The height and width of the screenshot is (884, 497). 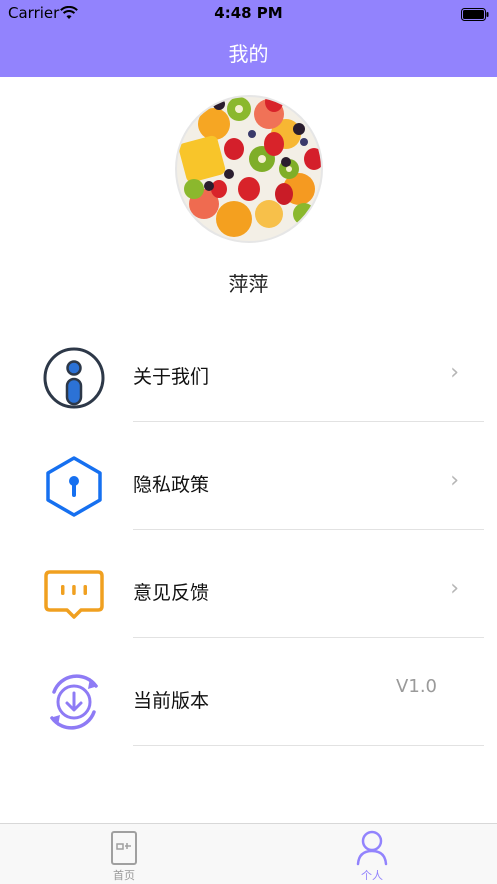 I want to click on tab-profile: 个人, so click(x=372, y=854).